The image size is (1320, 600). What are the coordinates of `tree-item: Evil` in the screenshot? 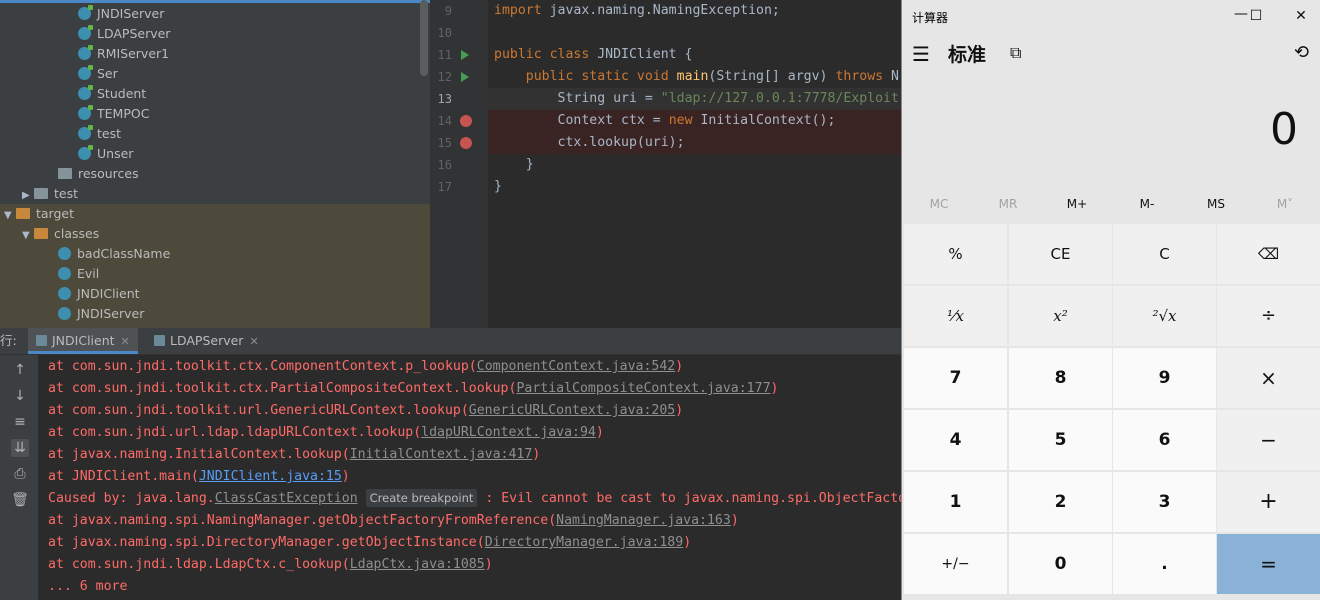 It's located at (78, 274).